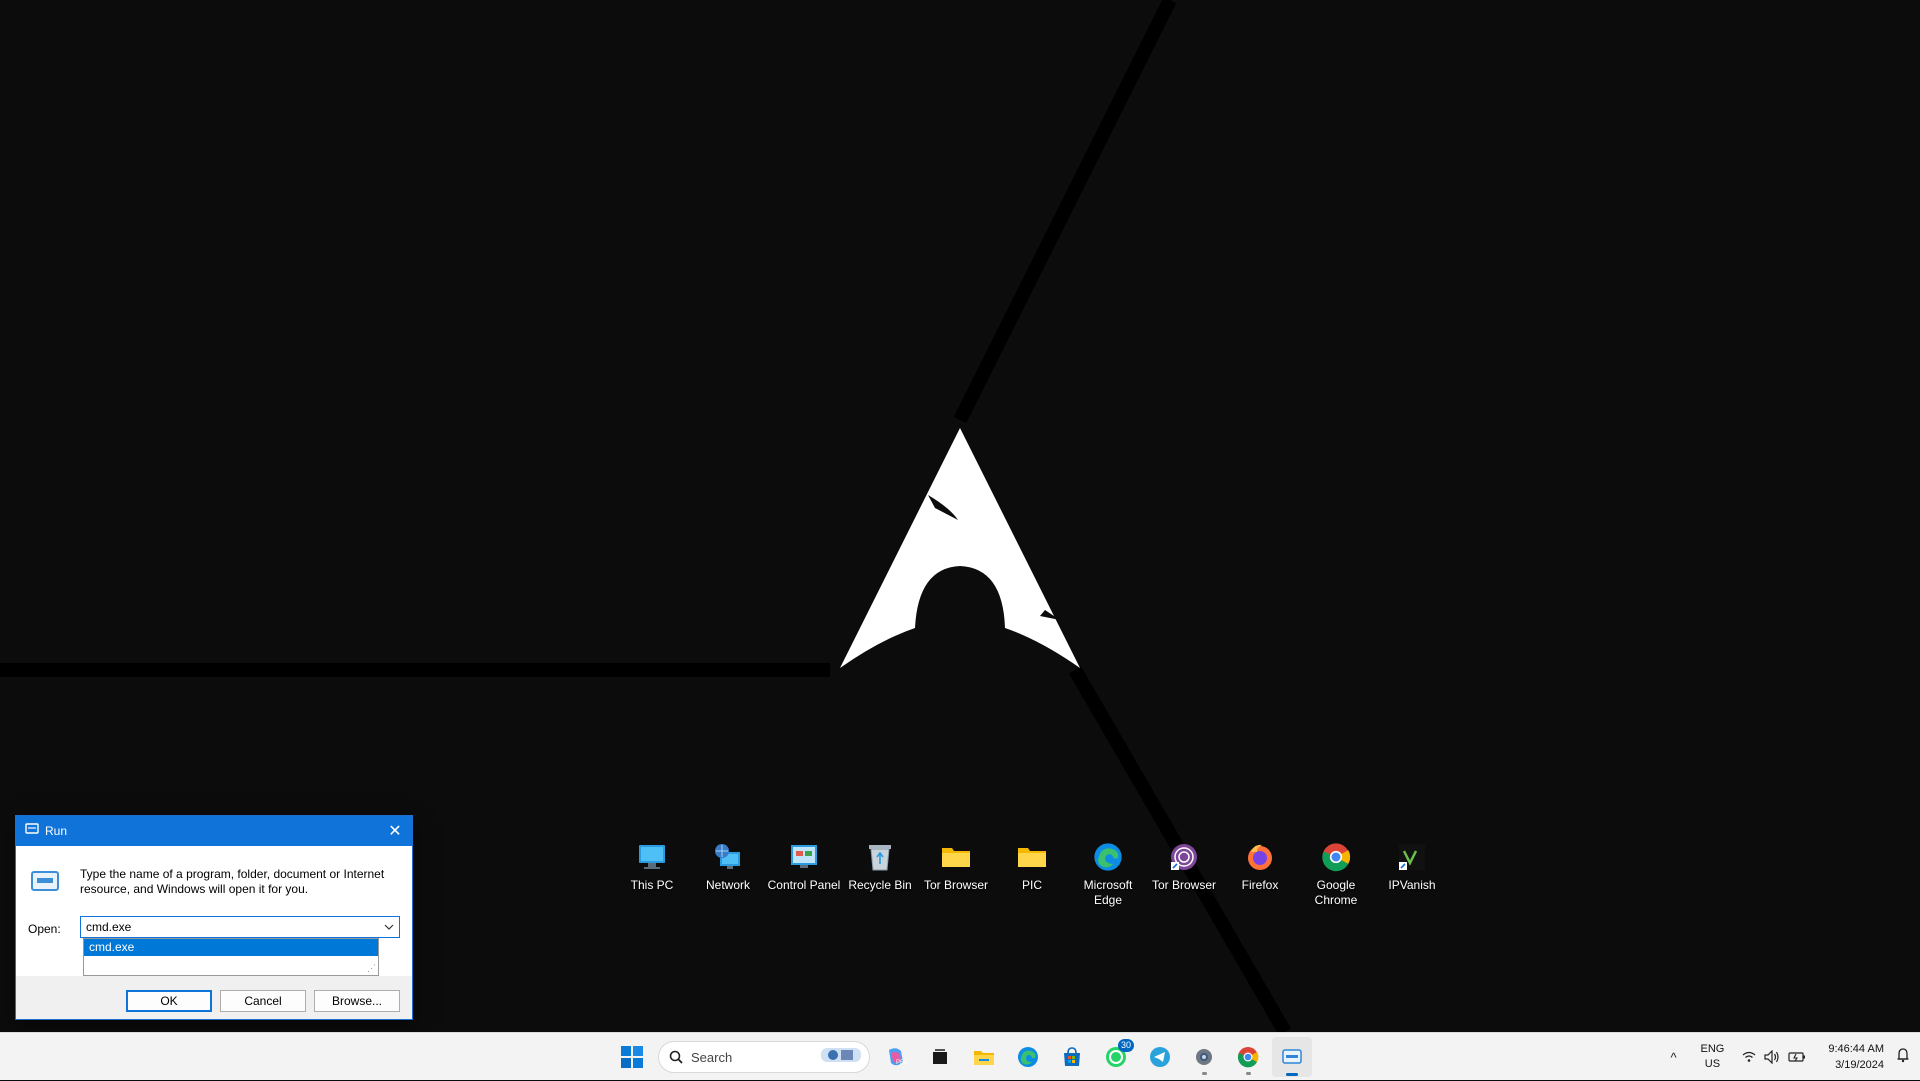 The width and height of the screenshot is (1920, 1081). Describe the element at coordinates (1260, 885) in the screenshot. I see `desktop-icon-label: Firefox` at that location.